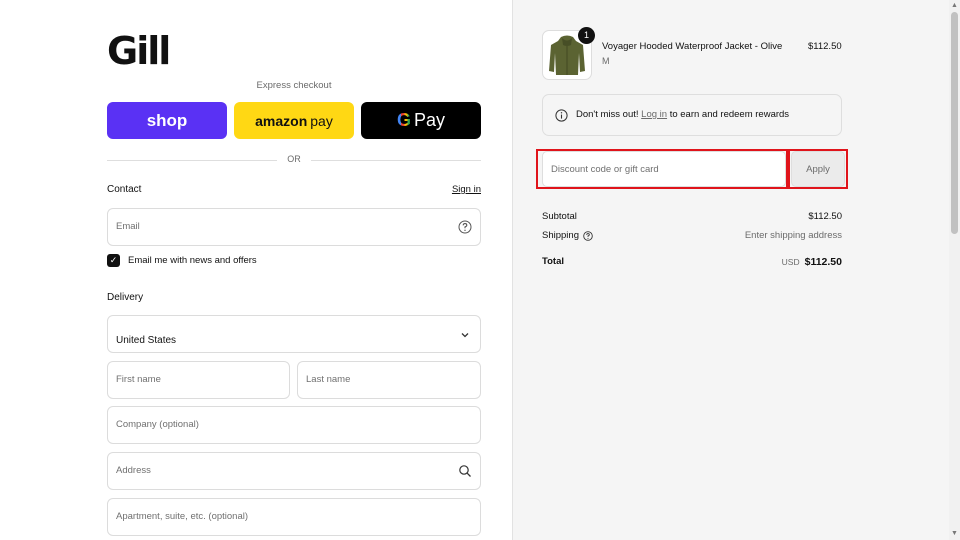 This screenshot has height=540, width=960. I want to click on chevron-down-icon, so click(465, 335).